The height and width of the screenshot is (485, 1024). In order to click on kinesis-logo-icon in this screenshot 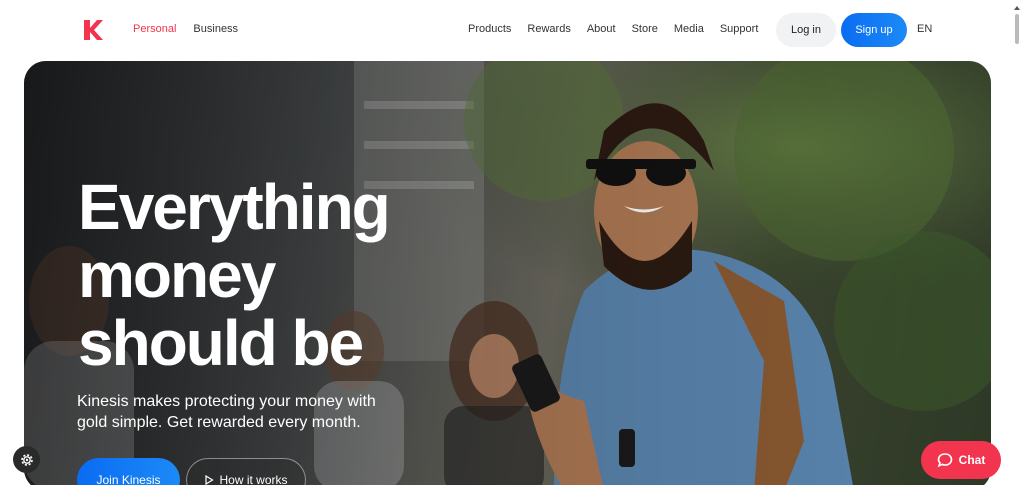, I will do `click(93, 30)`.